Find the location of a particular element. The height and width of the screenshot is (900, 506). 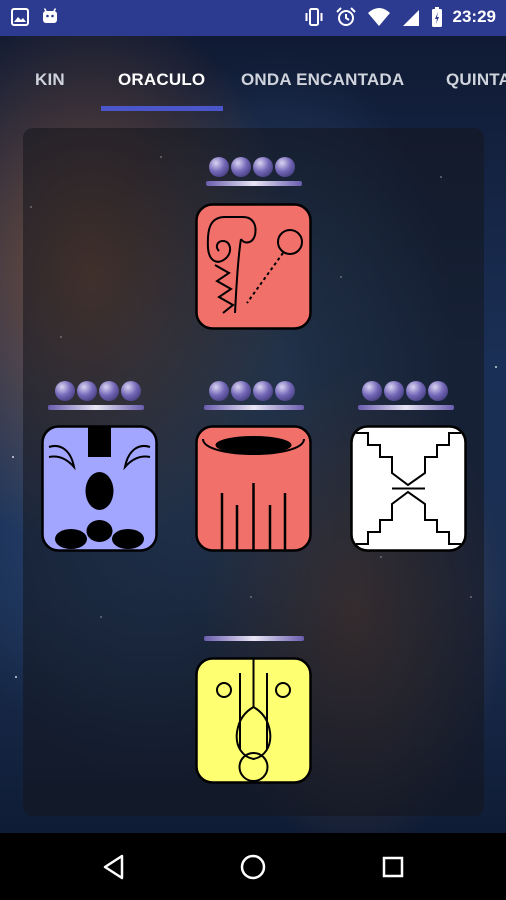

home-icon is located at coordinates (253, 867).